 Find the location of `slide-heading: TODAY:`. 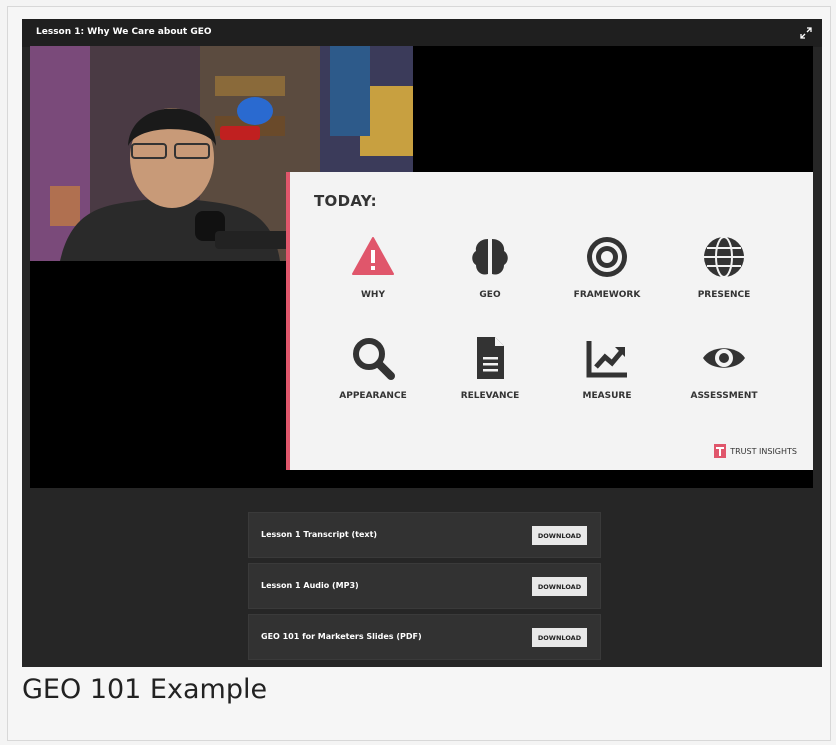

slide-heading: TODAY: is located at coordinates (345, 201).